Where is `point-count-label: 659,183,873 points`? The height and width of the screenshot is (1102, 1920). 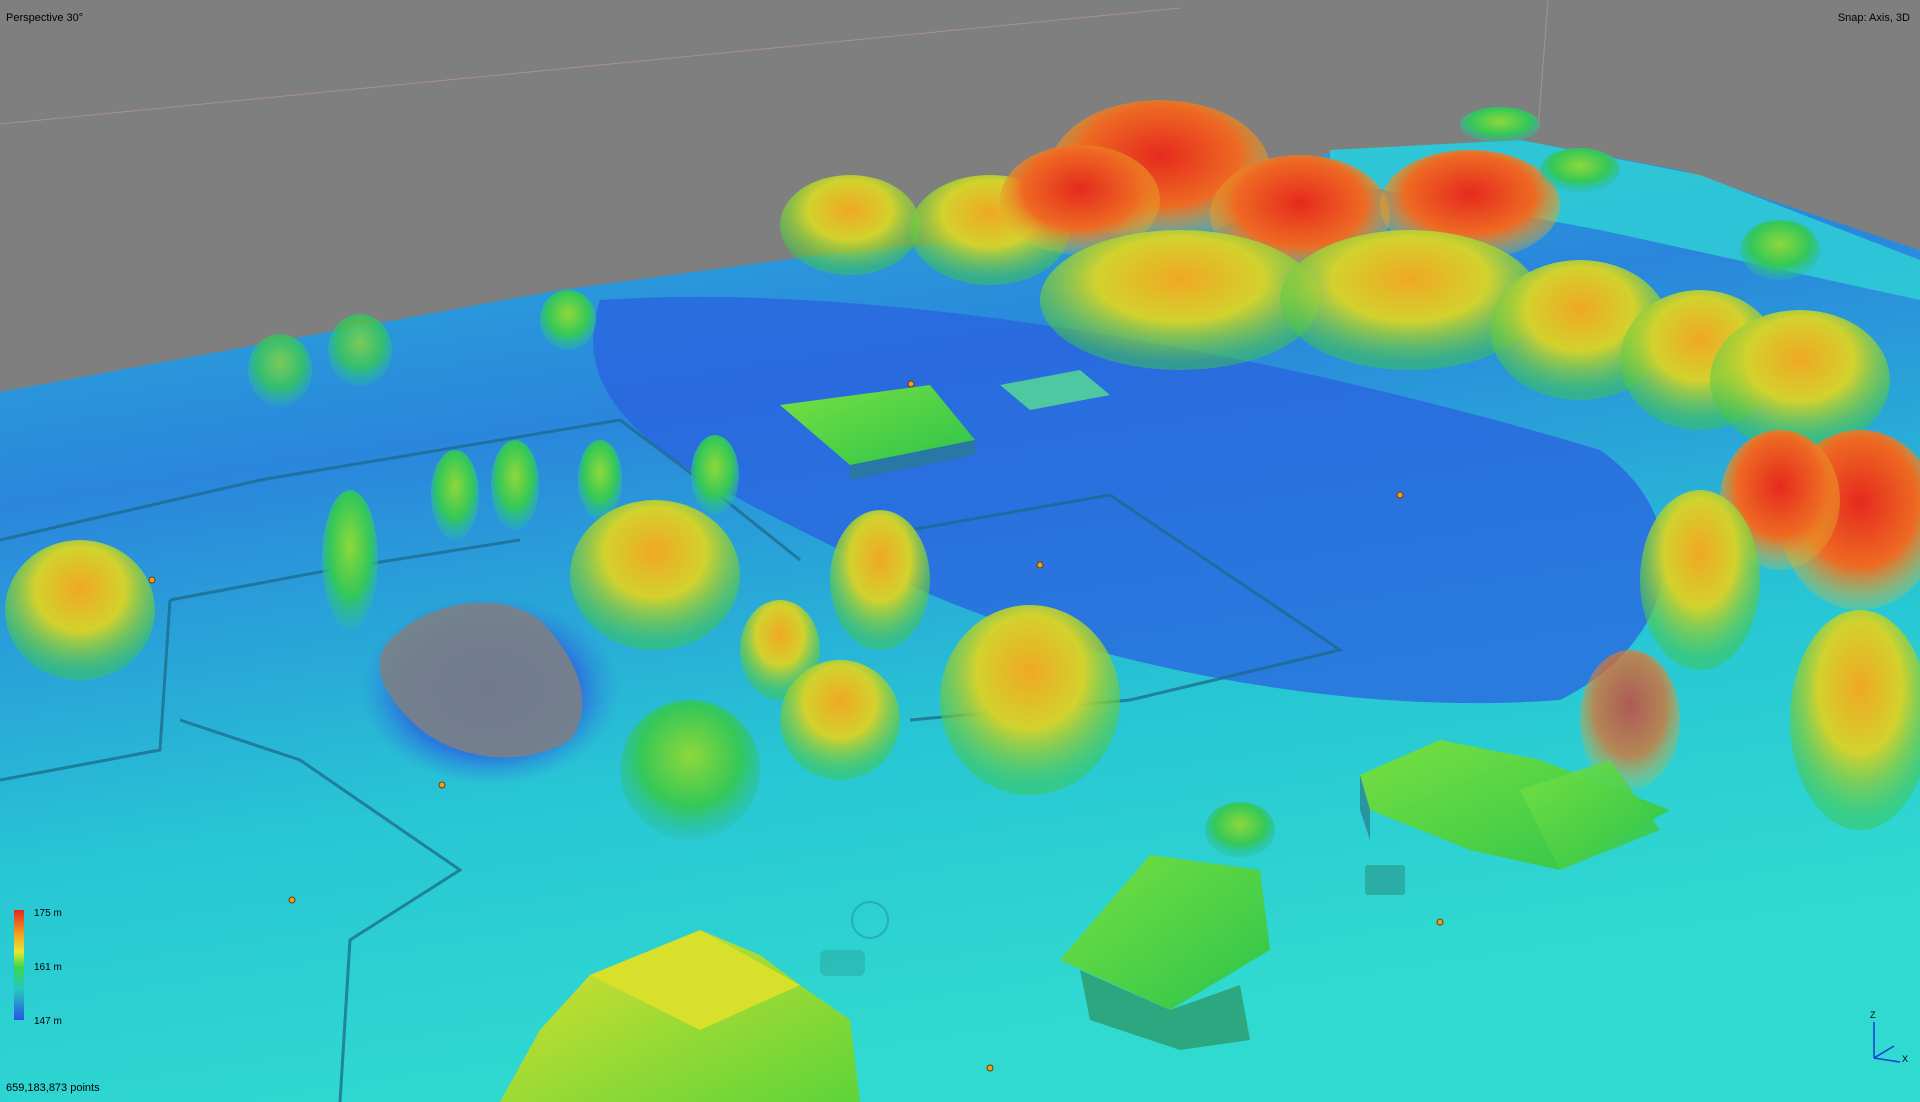 point-count-label: 659,183,873 points is located at coordinates (53, 1088).